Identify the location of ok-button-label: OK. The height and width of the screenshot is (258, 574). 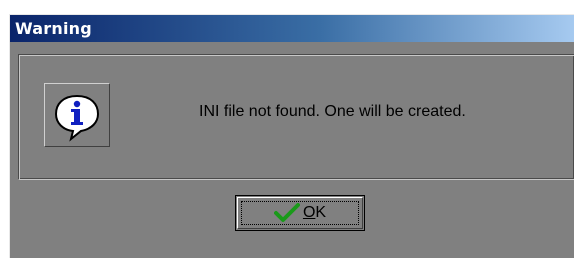
(314, 213).